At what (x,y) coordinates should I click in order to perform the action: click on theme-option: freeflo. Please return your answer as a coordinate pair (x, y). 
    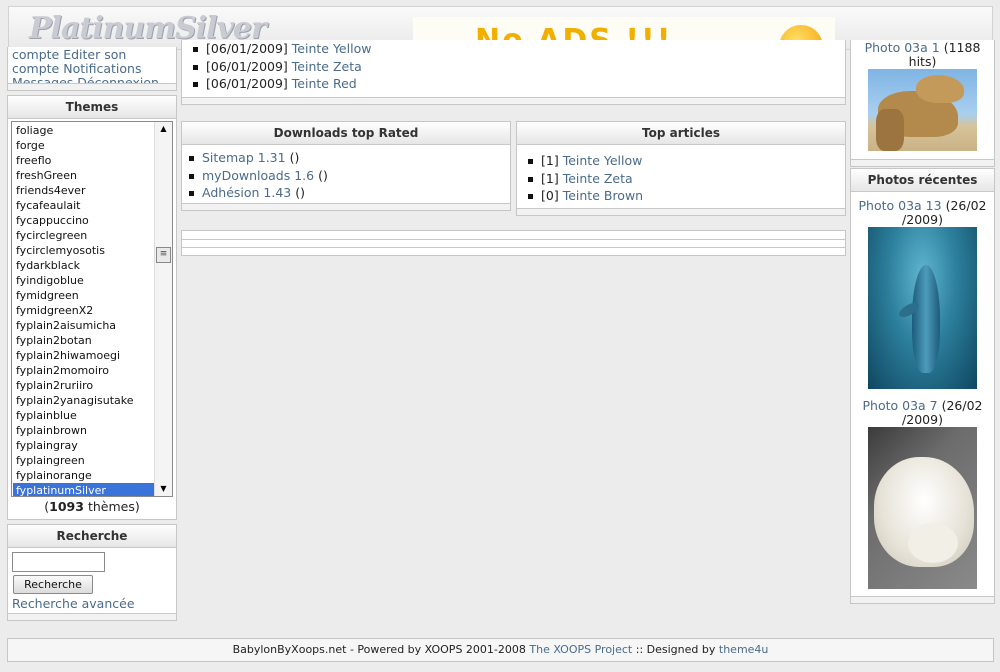
    Looking at the image, I should click on (84, 160).